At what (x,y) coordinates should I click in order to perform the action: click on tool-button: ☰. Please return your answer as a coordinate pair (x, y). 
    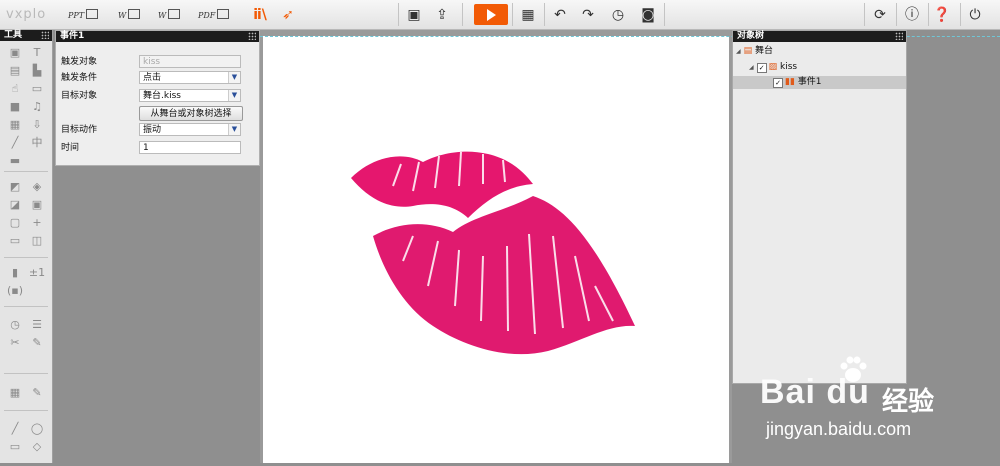
    Looking at the image, I should click on (37, 325).